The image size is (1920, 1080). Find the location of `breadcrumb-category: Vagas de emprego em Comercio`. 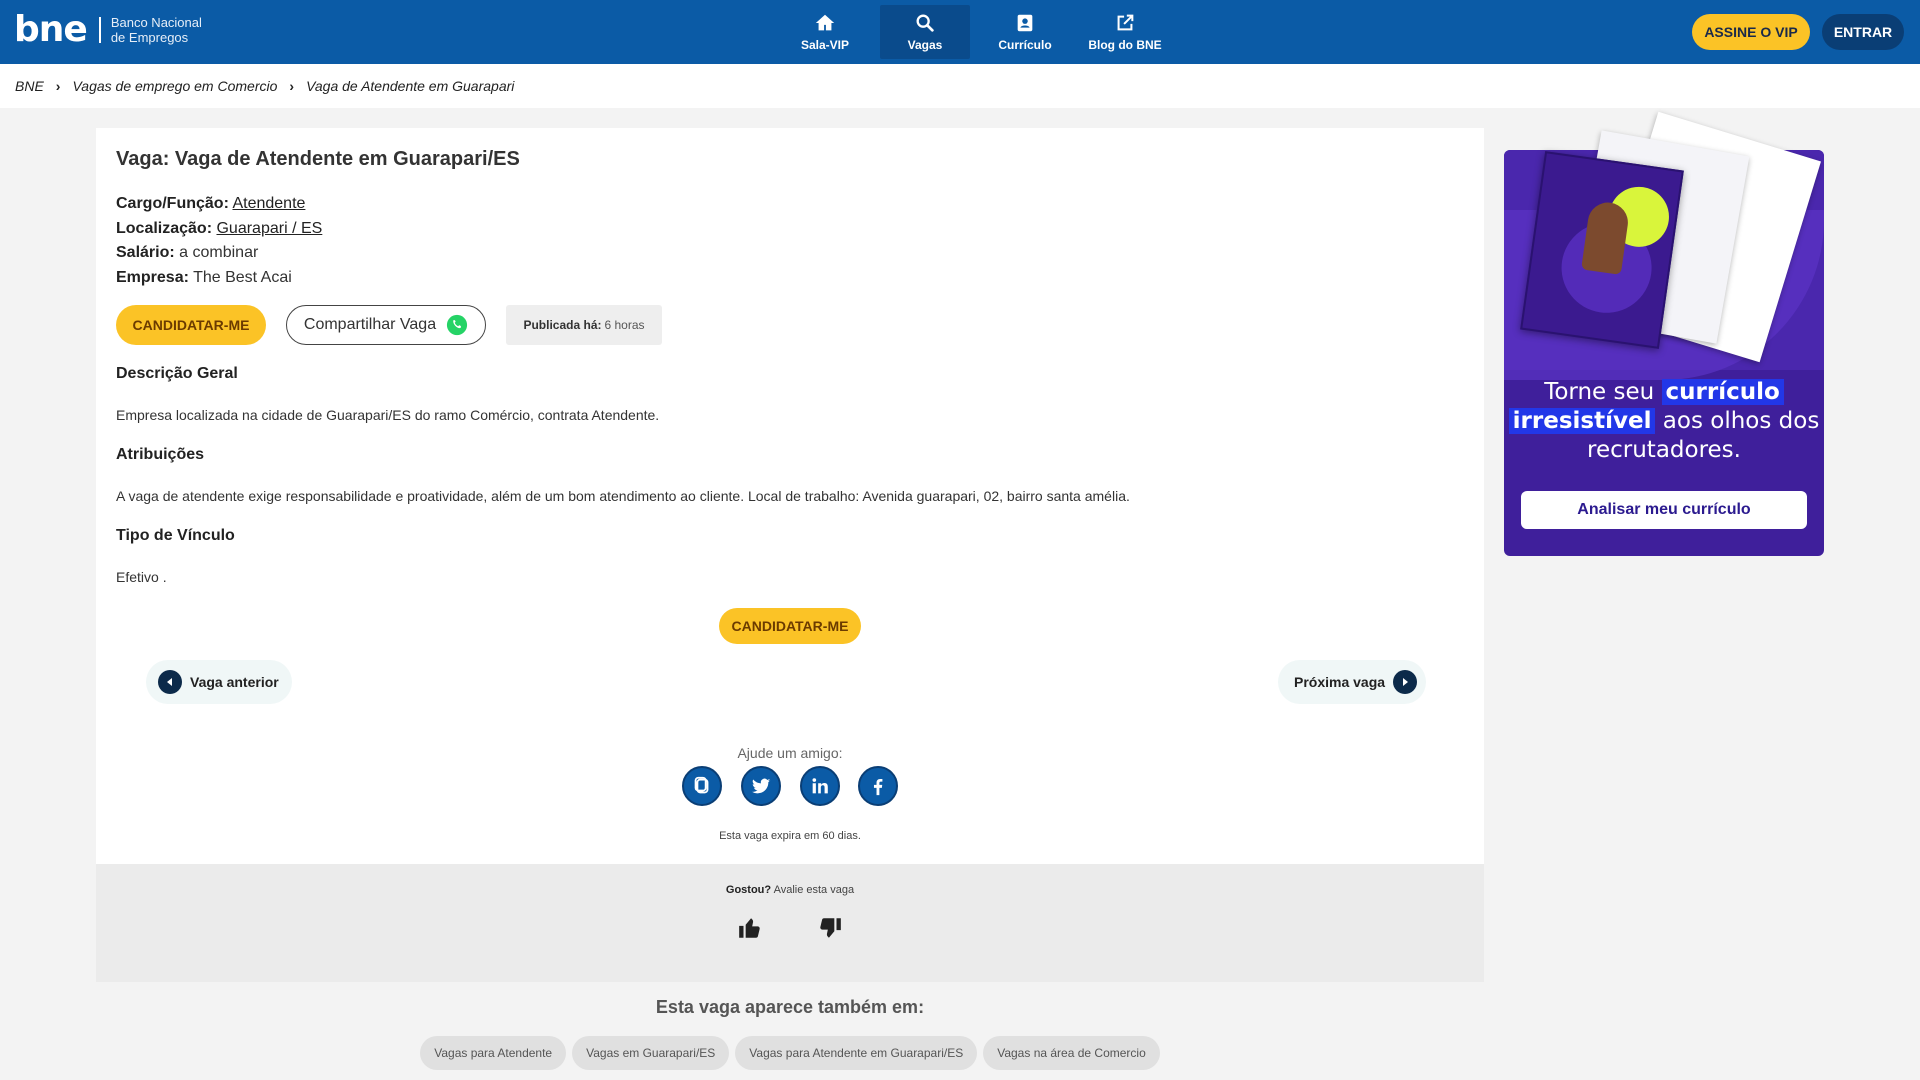

breadcrumb-category: Vagas de emprego em Comercio is located at coordinates (174, 86).